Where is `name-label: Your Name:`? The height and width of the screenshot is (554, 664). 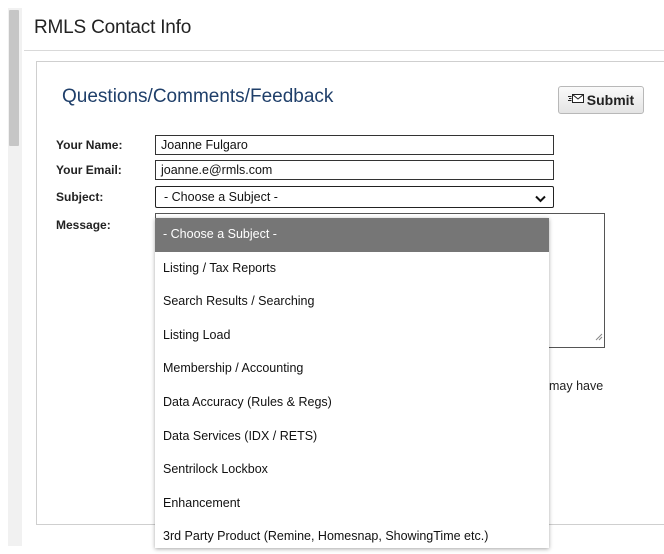
name-label: Your Name: is located at coordinates (89, 145).